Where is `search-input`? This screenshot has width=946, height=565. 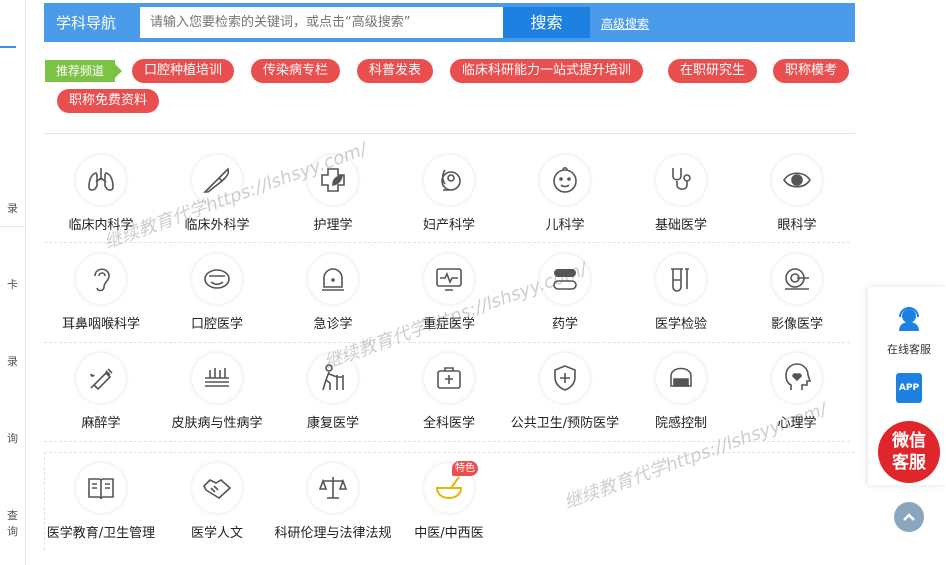
search-input is located at coordinates (321, 22).